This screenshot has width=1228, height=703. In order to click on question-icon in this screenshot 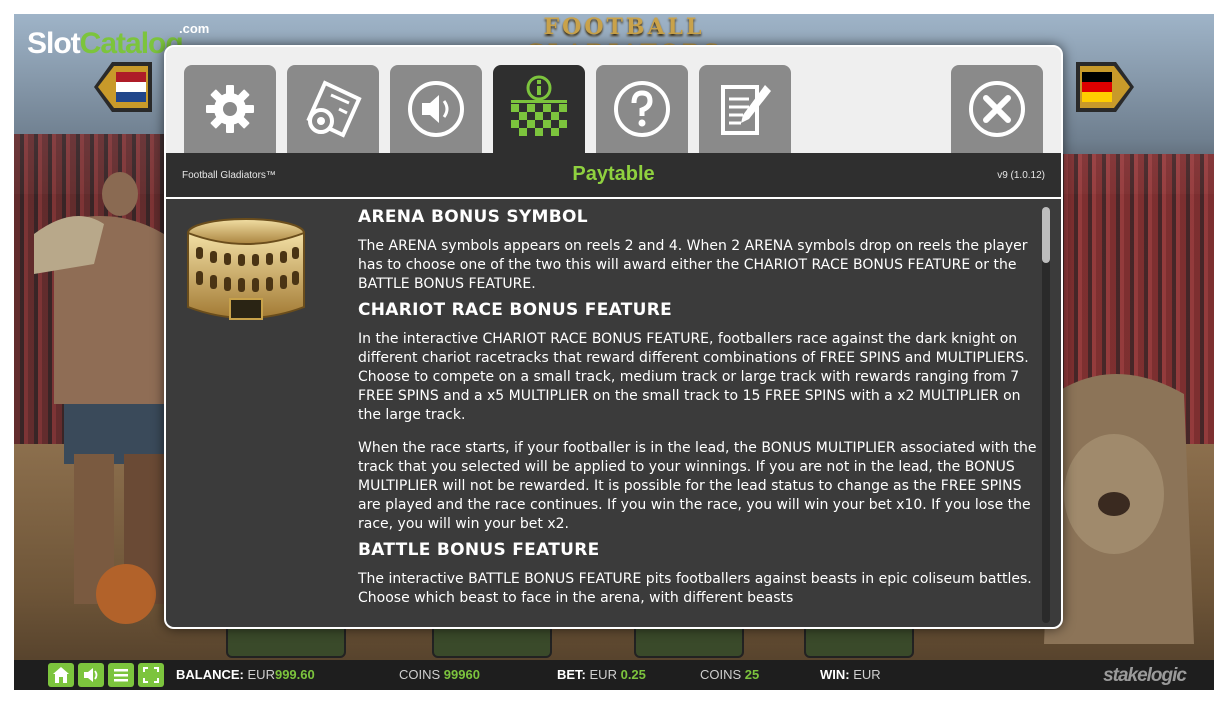, I will do `click(642, 109)`.